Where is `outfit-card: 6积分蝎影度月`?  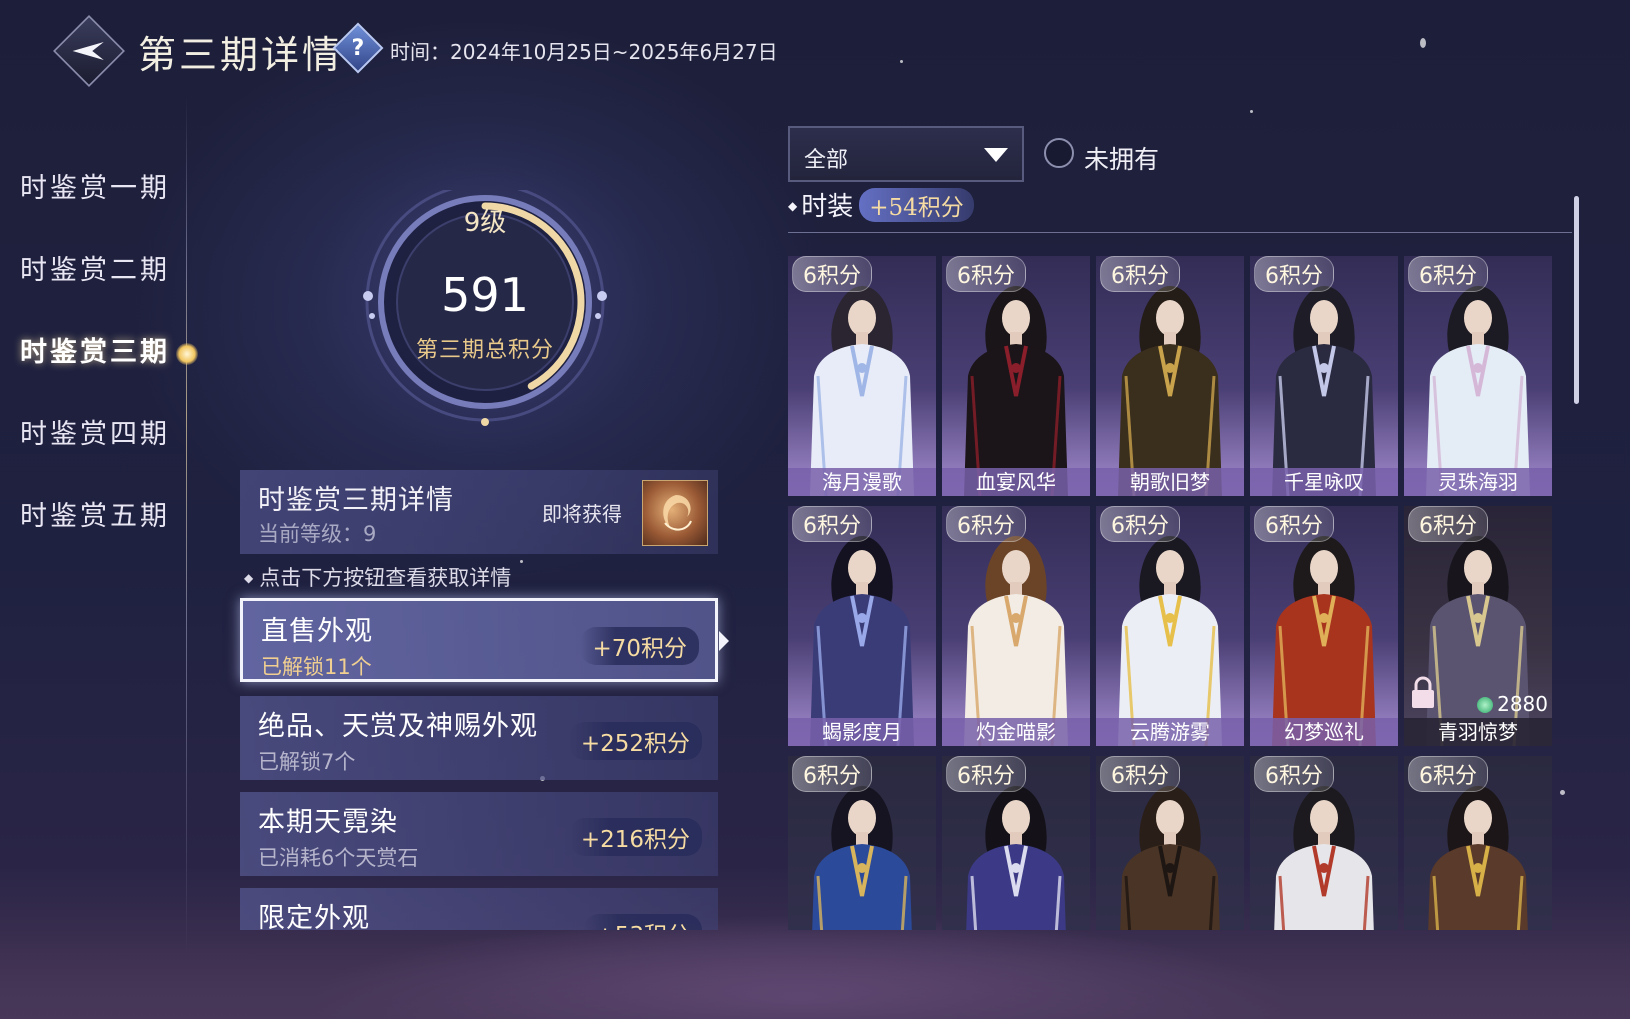 outfit-card: 6积分蝎影度月 is located at coordinates (862, 626).